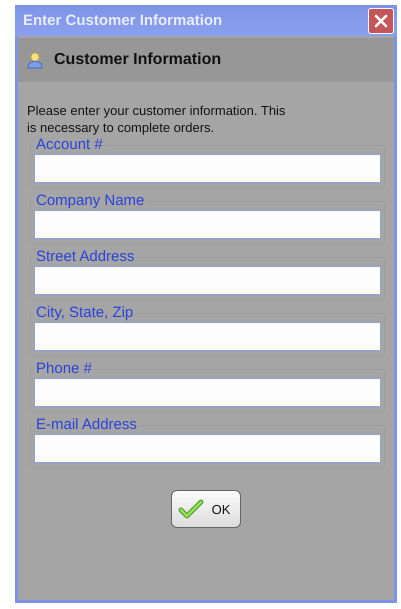 Image resolution: width=401 pixels, height=609 pixels. I want to click on close-button, so click(381, 21).